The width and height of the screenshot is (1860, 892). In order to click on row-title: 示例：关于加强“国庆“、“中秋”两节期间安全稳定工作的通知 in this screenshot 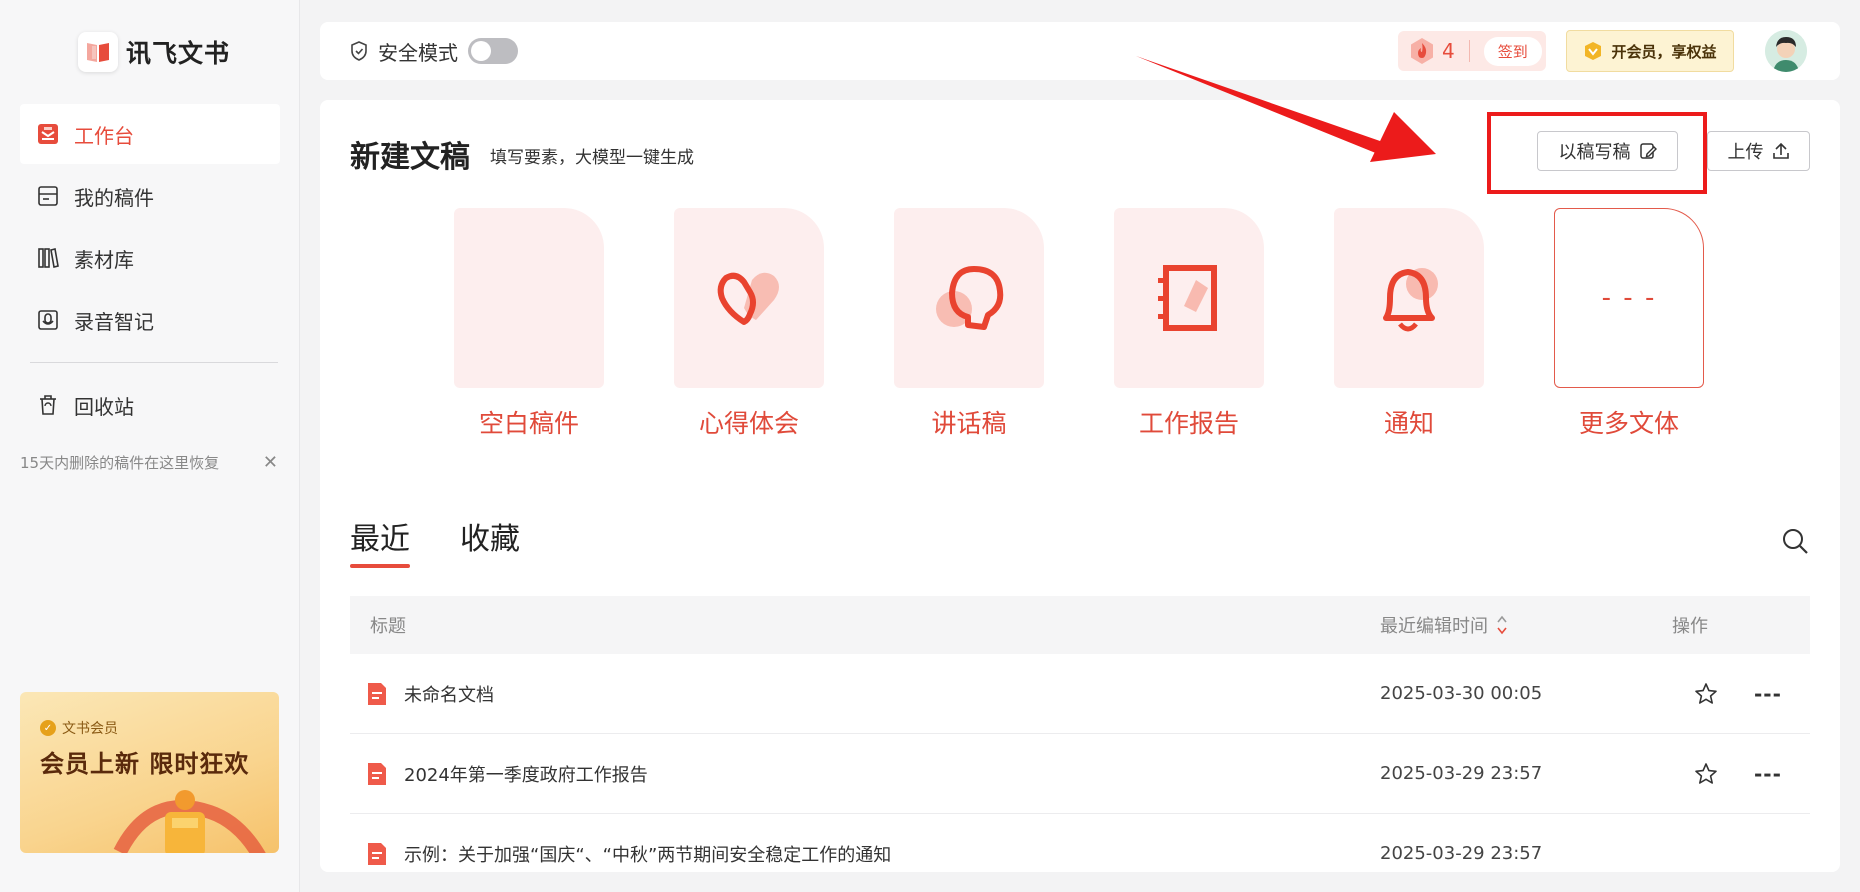, I will do `click(865, 854)`.